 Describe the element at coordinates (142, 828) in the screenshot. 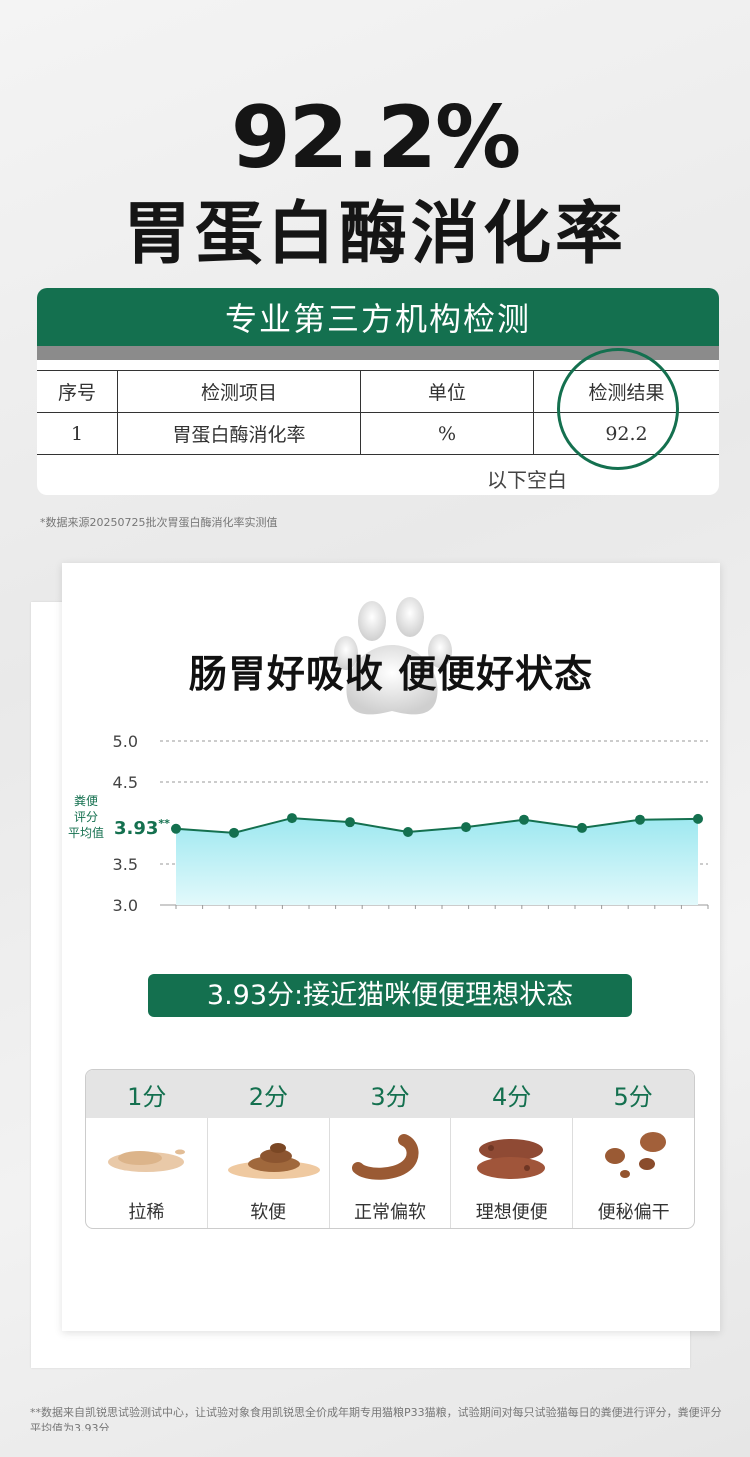

I see `avg-value: 3.93**` at that location.